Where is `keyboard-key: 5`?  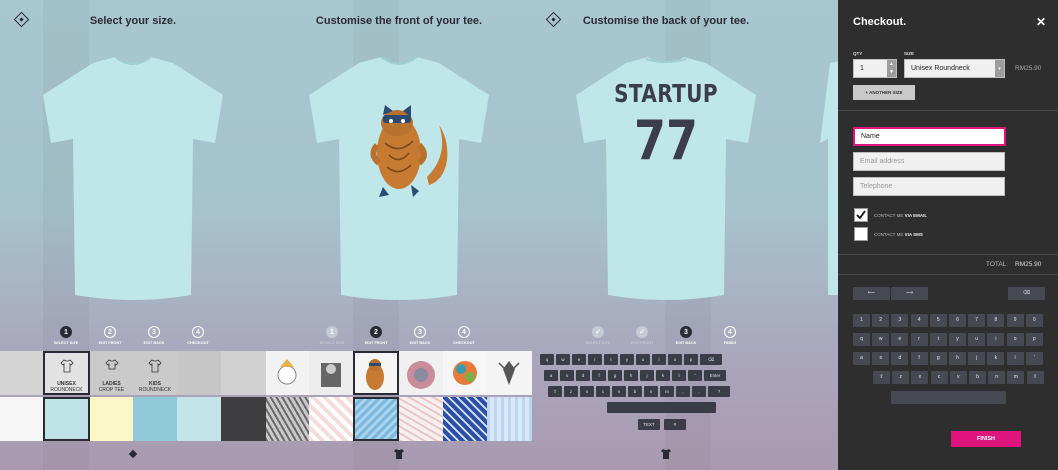
keyboard-key: 5 is located at coordinates (938, 320).